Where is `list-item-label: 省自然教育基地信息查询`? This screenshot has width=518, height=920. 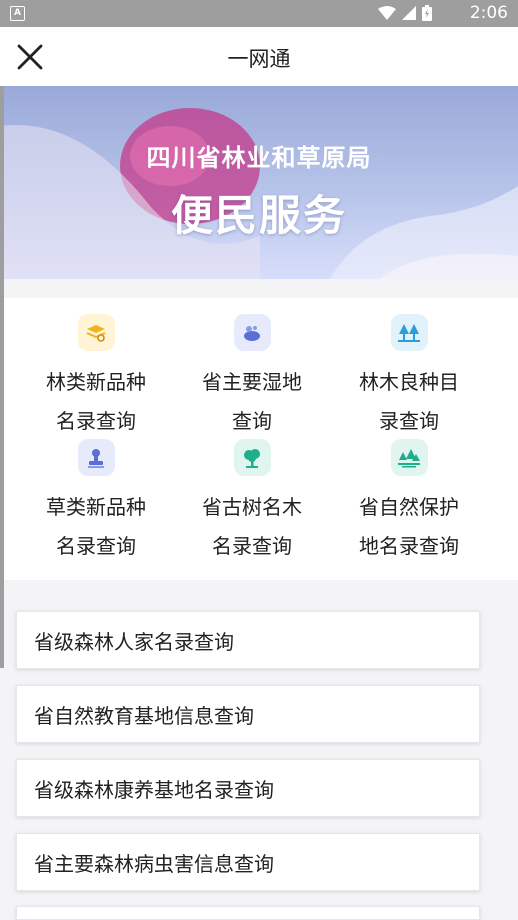
list-item-label: 省自然教育基地信息查询 is located at coordinates (144, 716).